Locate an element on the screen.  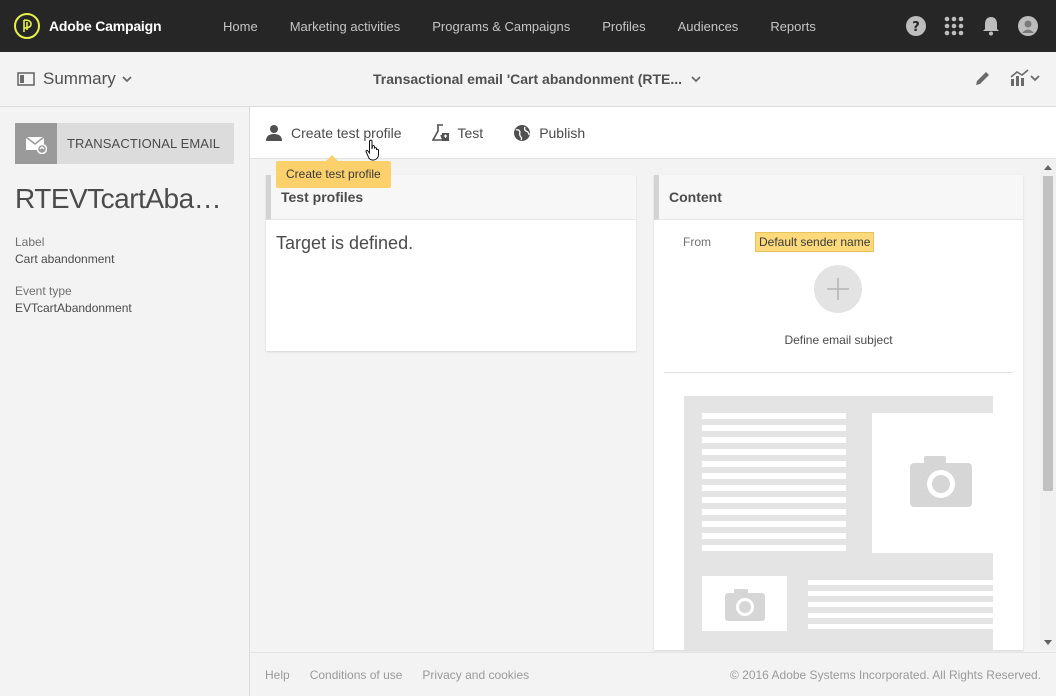
user-avatar-icon is located at coordinates (1028, 26).